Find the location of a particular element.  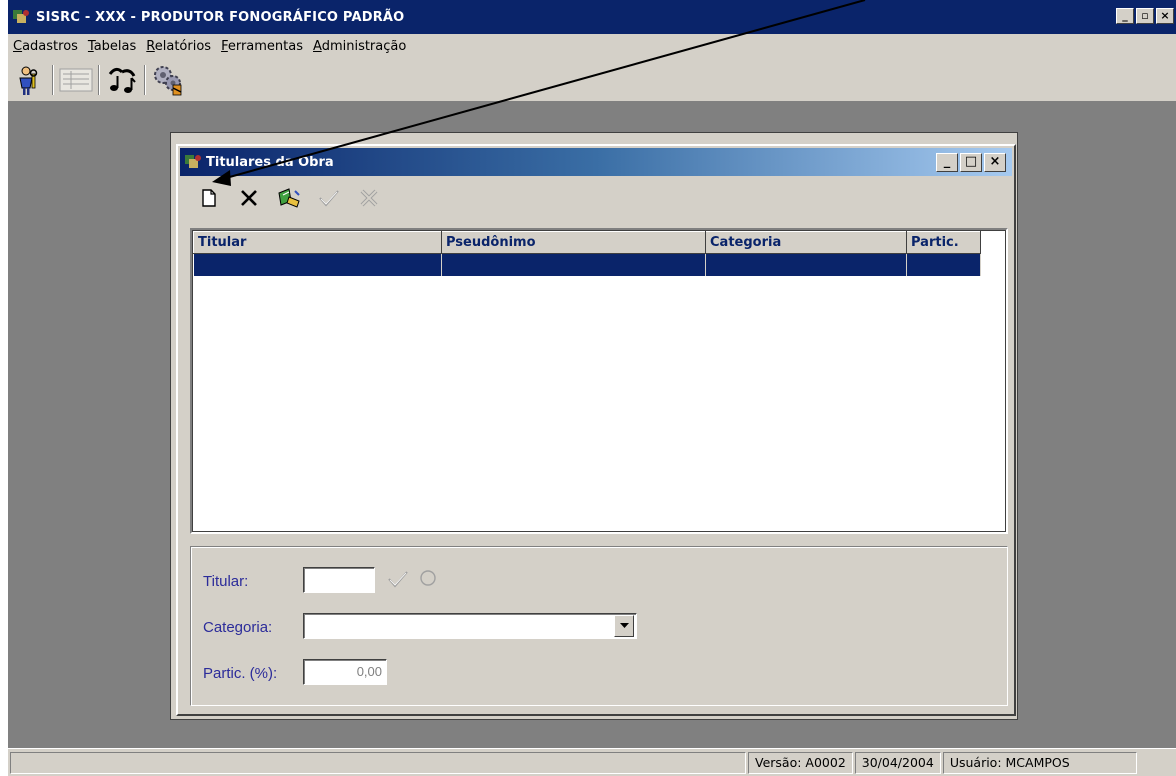

partic-label: Partic. (%): is located at coordinates (240, 673).